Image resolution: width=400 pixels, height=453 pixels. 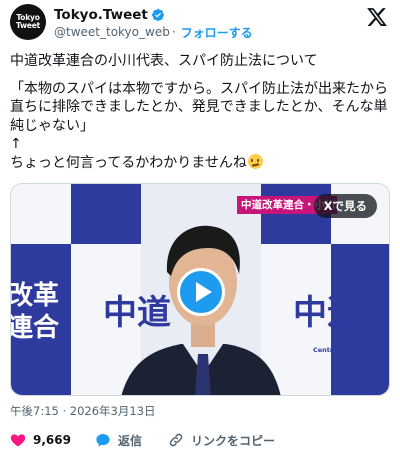 I want to click on x-logo-icon, so click(x=377, y=17).